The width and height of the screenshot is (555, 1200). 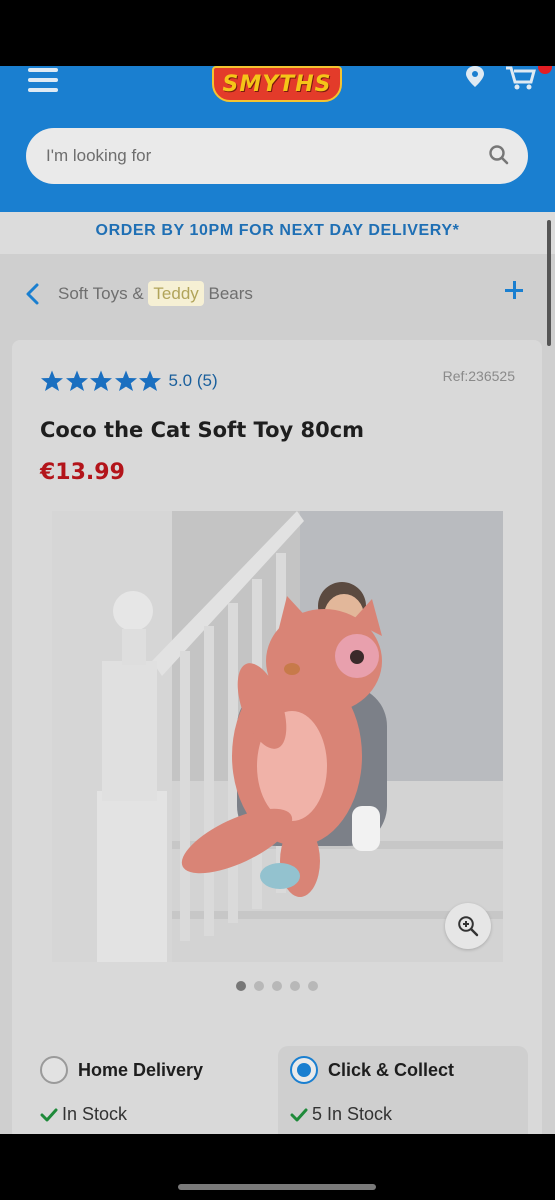 I want to click on chevron-left-icon, so click(x=32, y=294).